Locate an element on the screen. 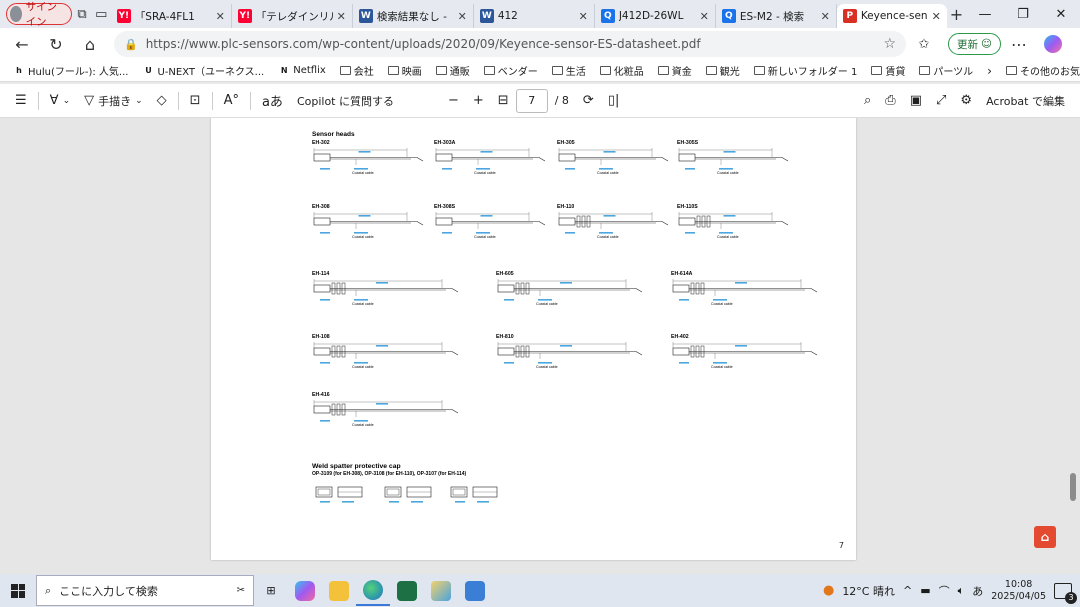 The height and width of the screenshot is (607, 1080). store-button is located at coordinates (475, 591).